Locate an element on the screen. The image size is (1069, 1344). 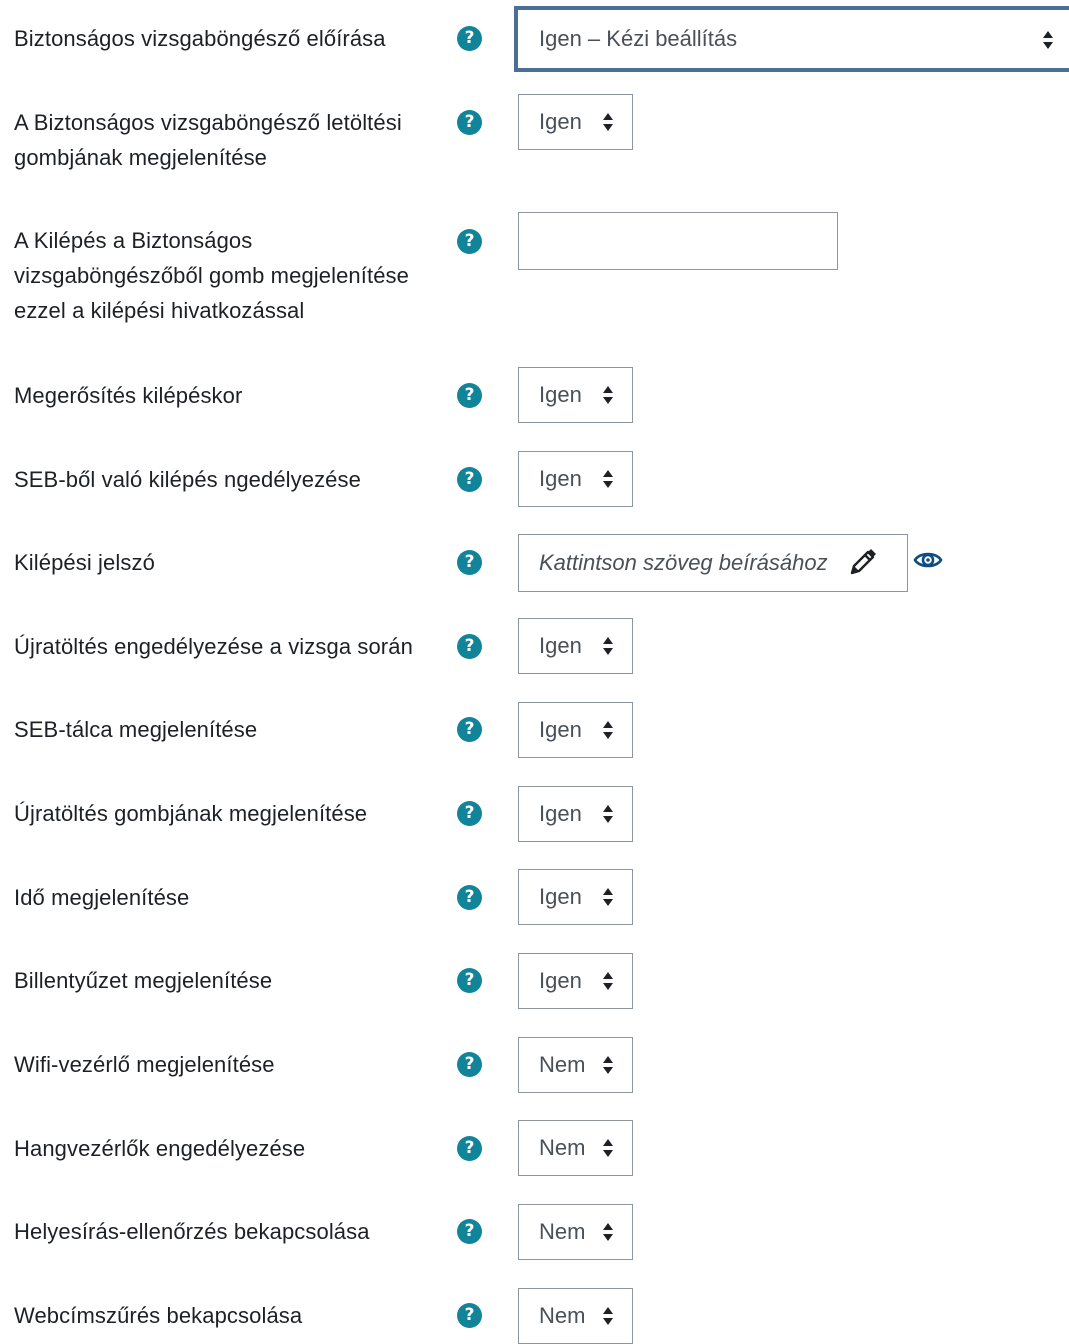
quit-password-field: Kattintson szöveg beírásához is located at coordinates (713, 563).